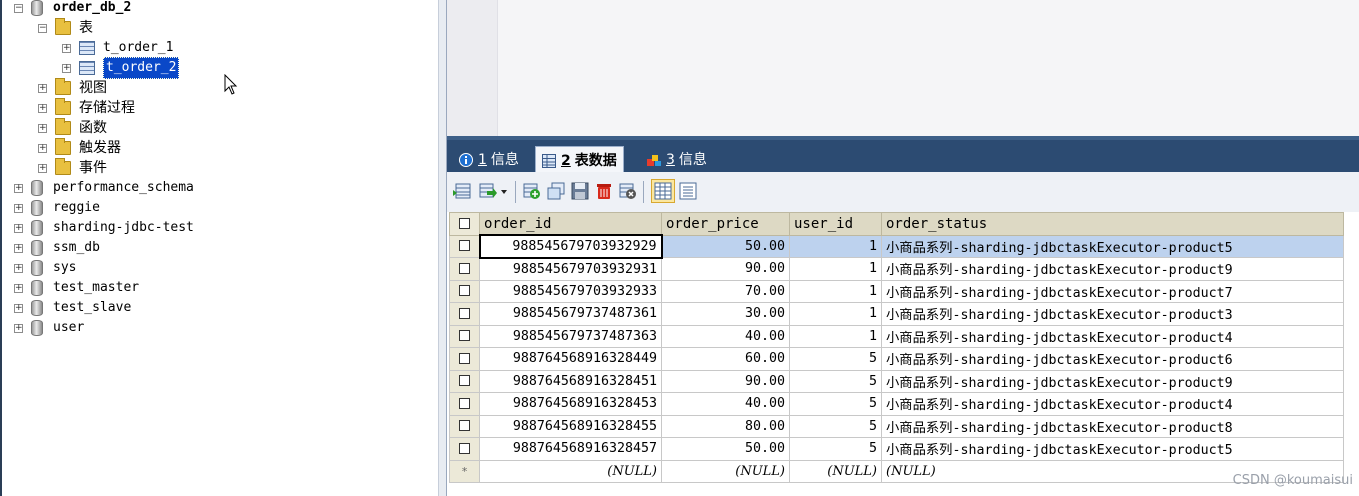 This screenshot has height=496, width=1359. I want to click on tree-node-database: + sys, so click(45, 268).